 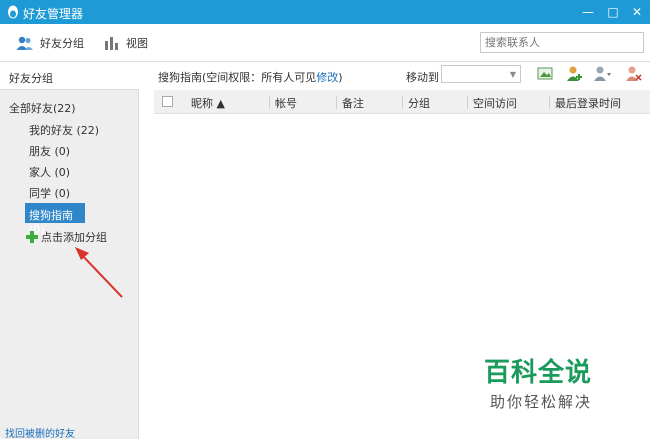 I want to click on close-button: ✕, so click(x=637, y=12).